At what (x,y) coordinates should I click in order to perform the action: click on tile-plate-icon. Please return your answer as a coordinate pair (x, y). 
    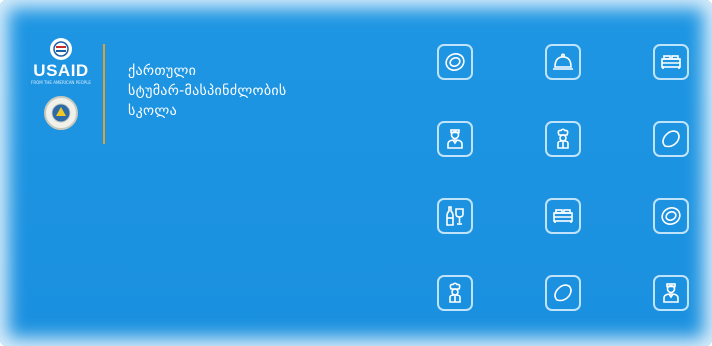
    Looking at the image, I should click on (455, 62).